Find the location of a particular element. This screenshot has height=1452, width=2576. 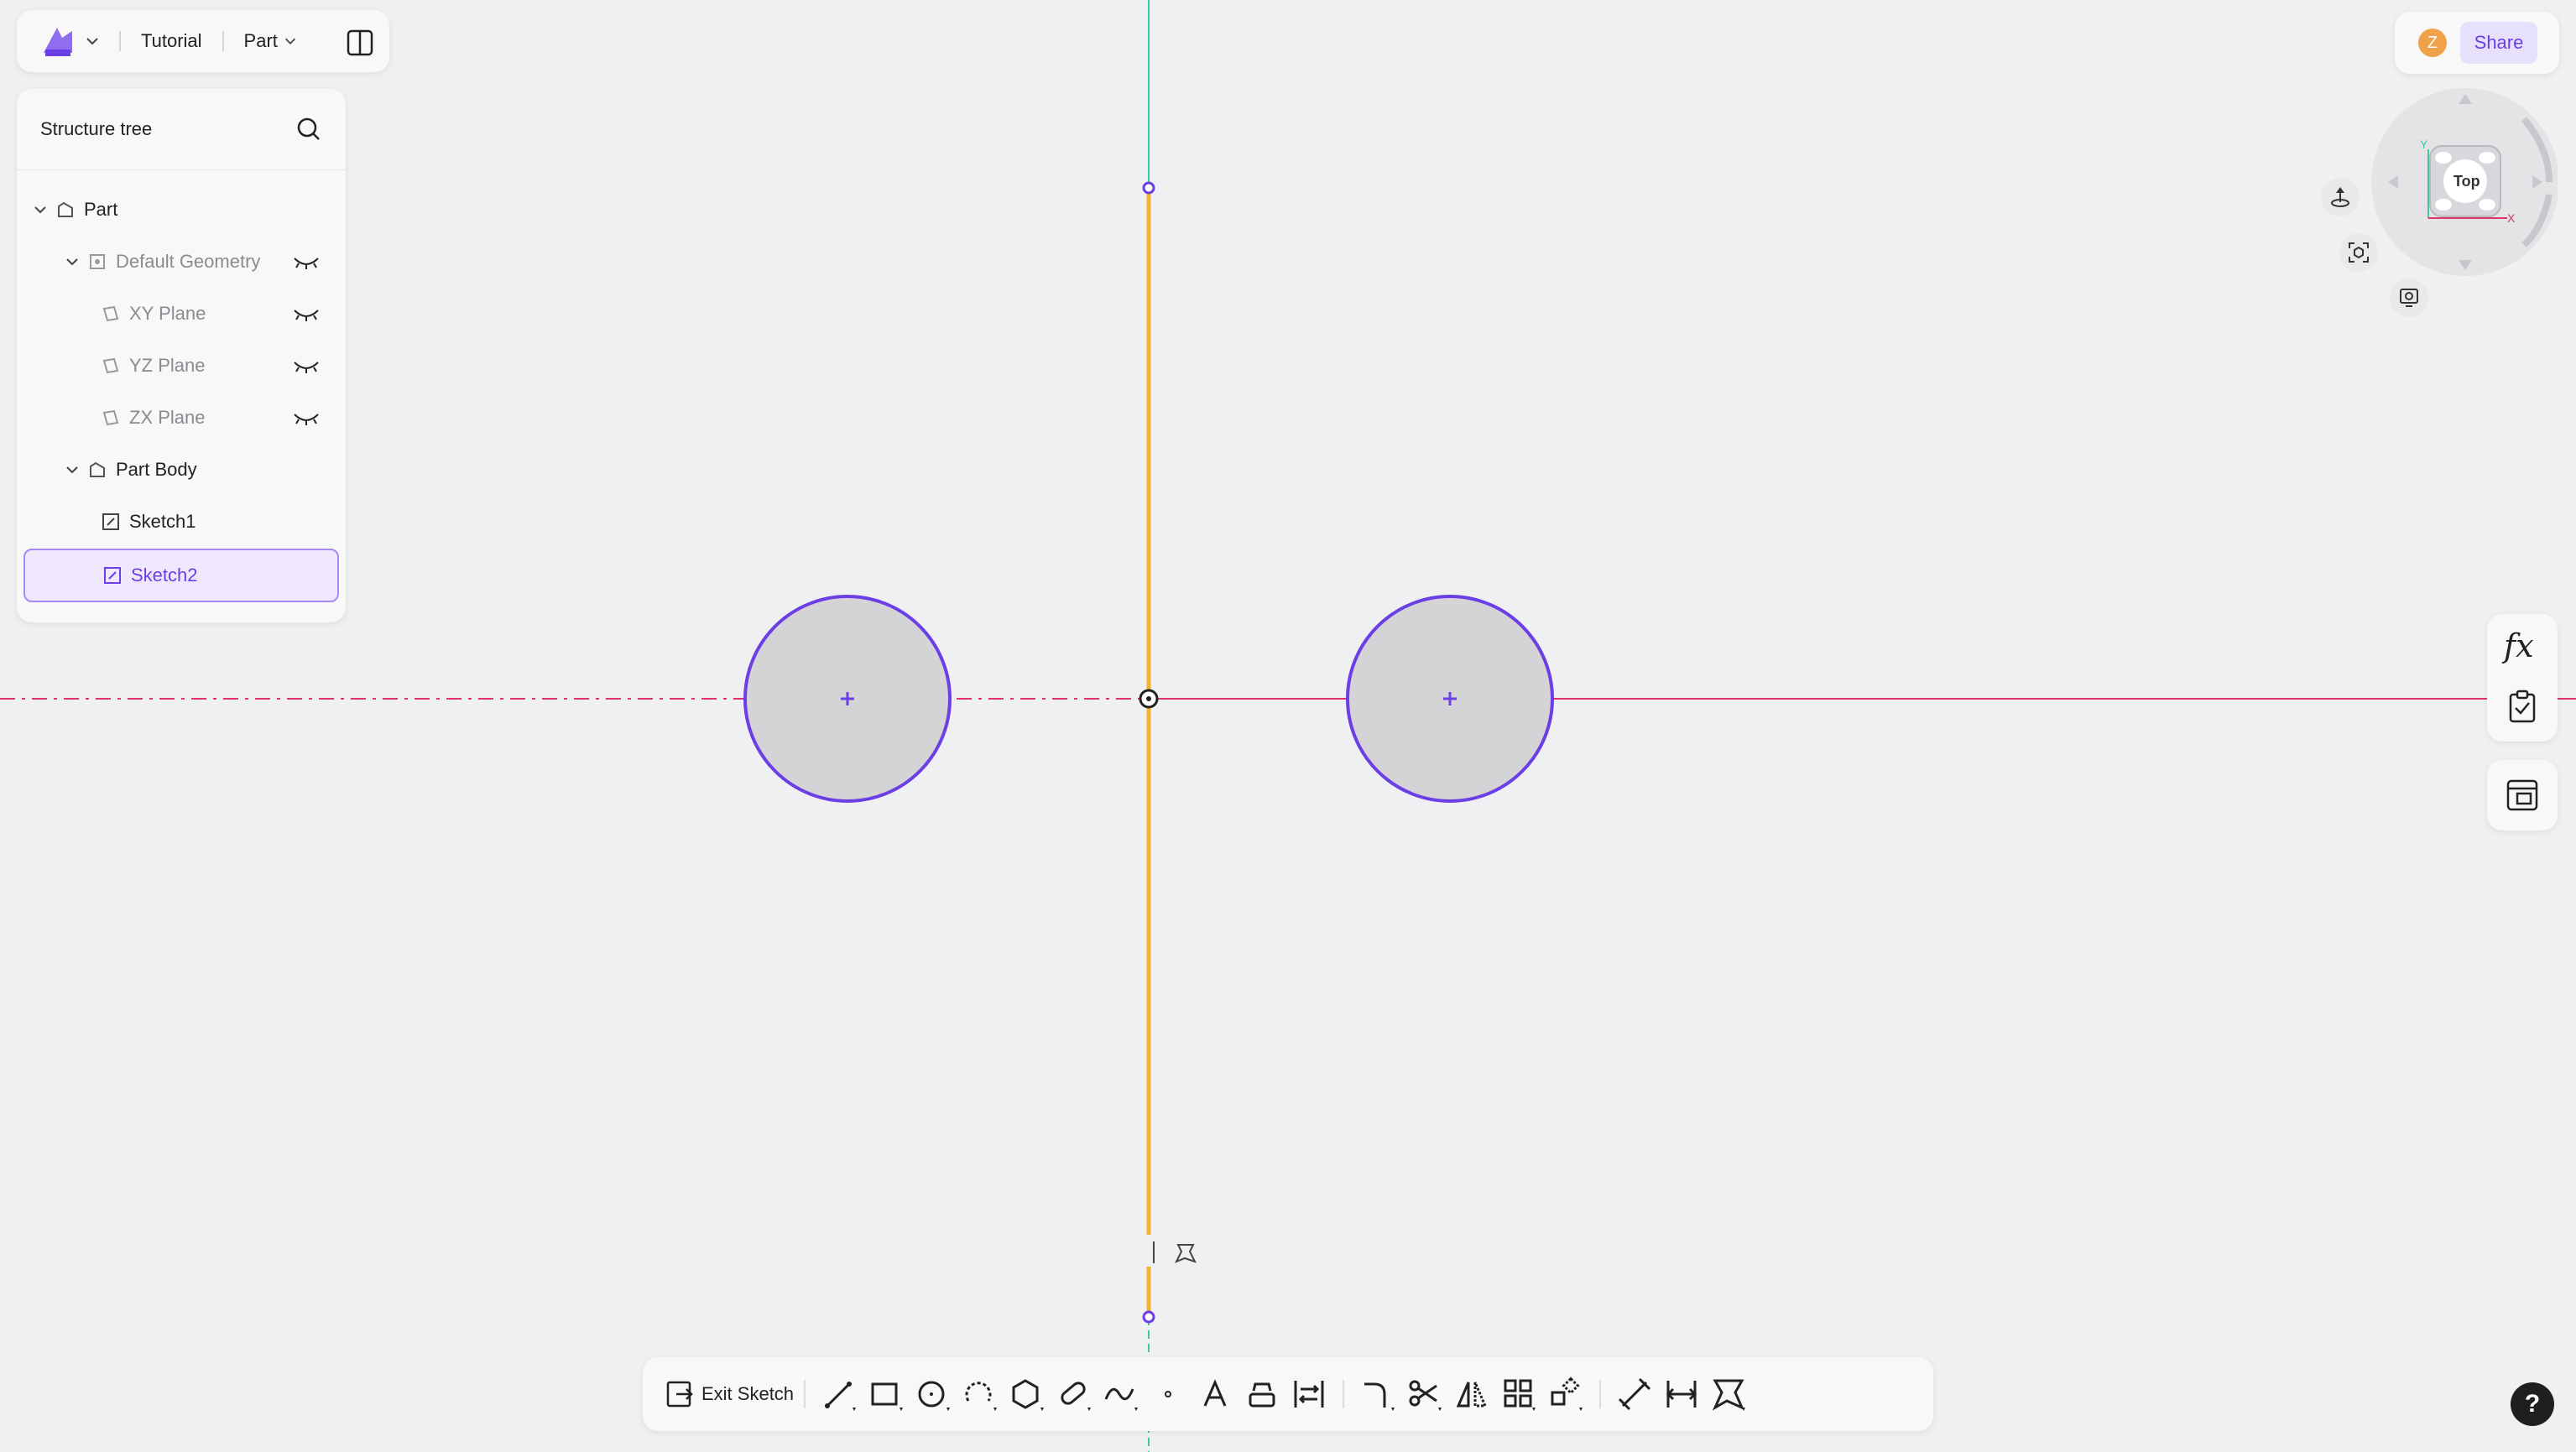

zoom-fit-button is located at coordinates (2358, 252).